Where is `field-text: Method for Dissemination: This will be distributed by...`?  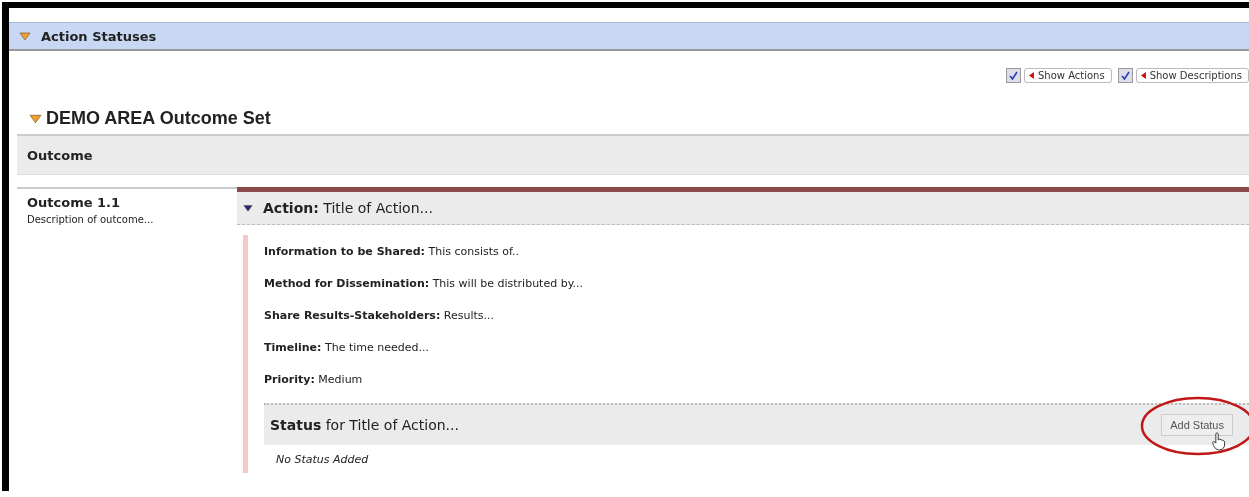 field-text: Method for Dissemination: This will be distributed by... is located at coordinates (424, 283).